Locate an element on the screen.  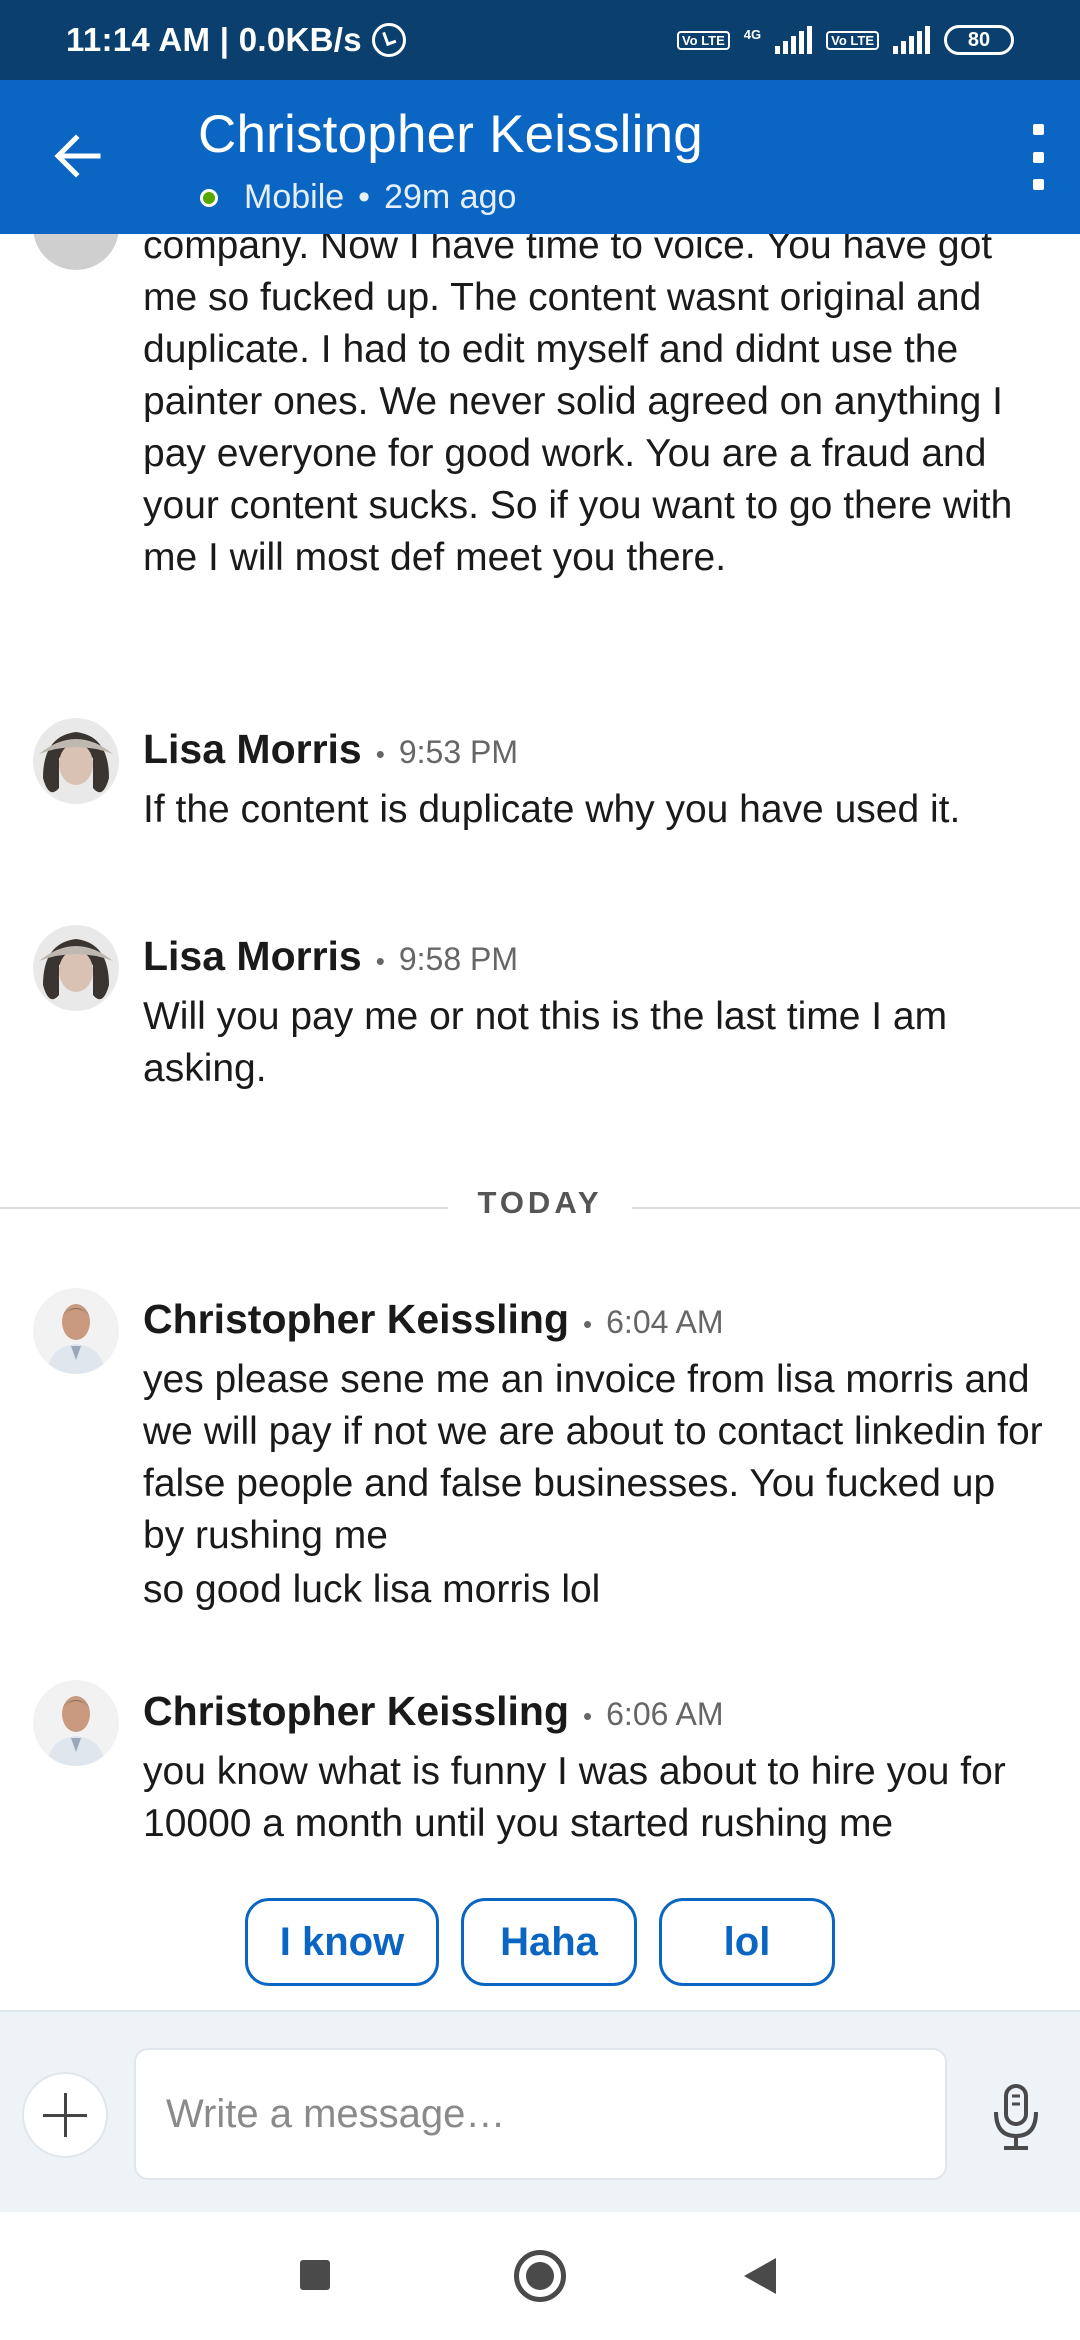
quick-reply-button: I know is located at coordinates (342, 1942).